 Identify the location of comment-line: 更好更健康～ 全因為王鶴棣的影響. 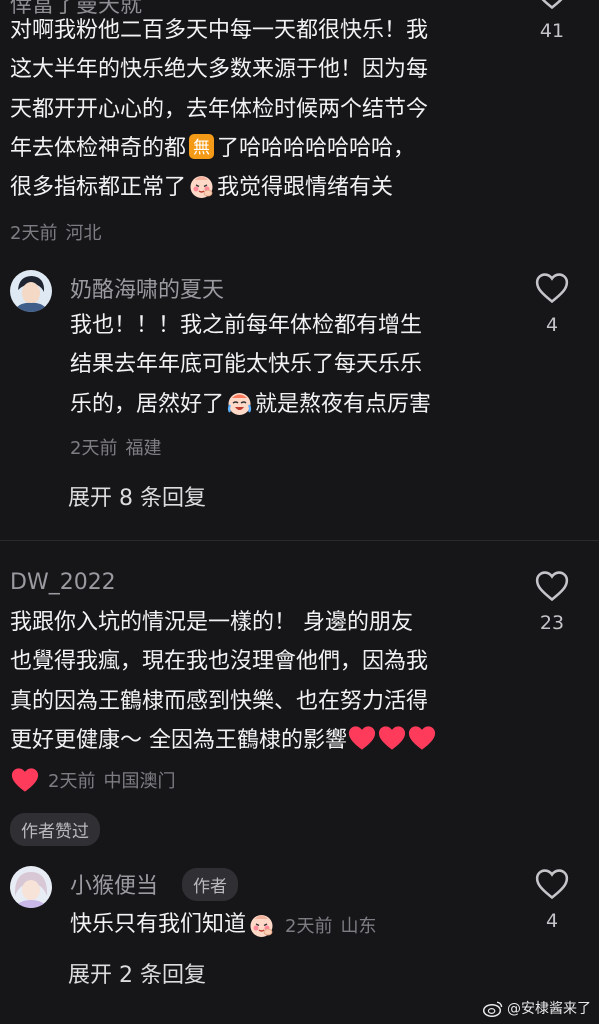
(223, 740).